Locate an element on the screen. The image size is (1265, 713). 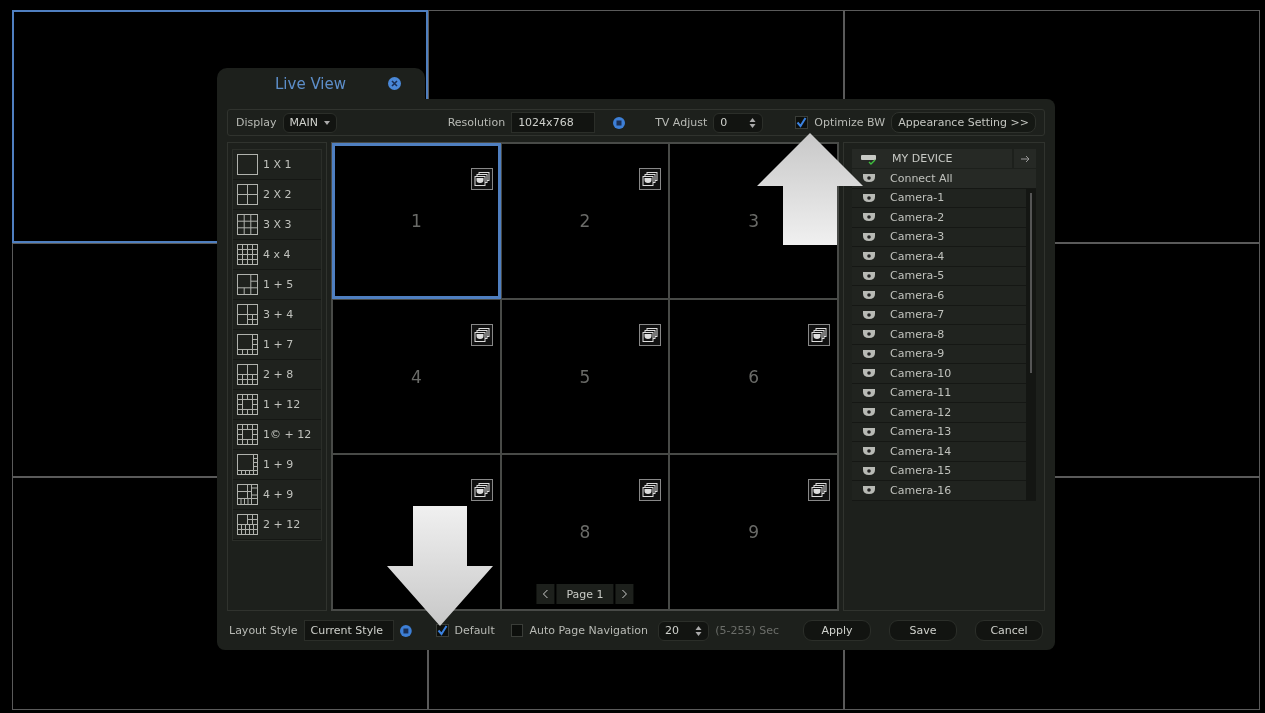
display-label: Display is located at coordinates (256, 122).